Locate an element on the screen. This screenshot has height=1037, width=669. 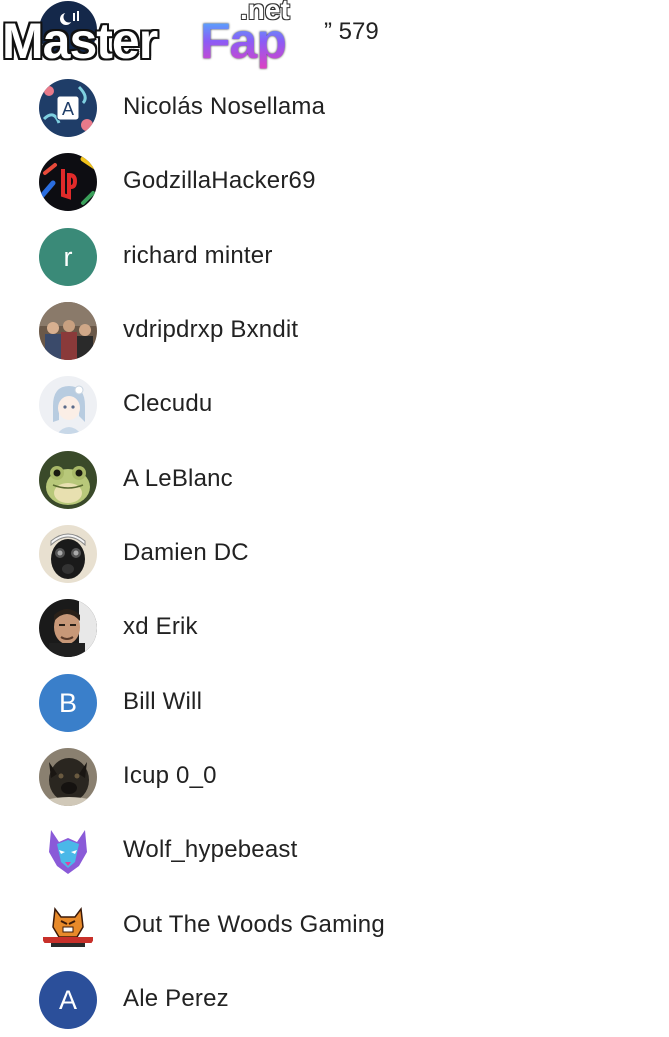
user-name: vdripdrxp Bxndit is located at coordinates (211, 329).